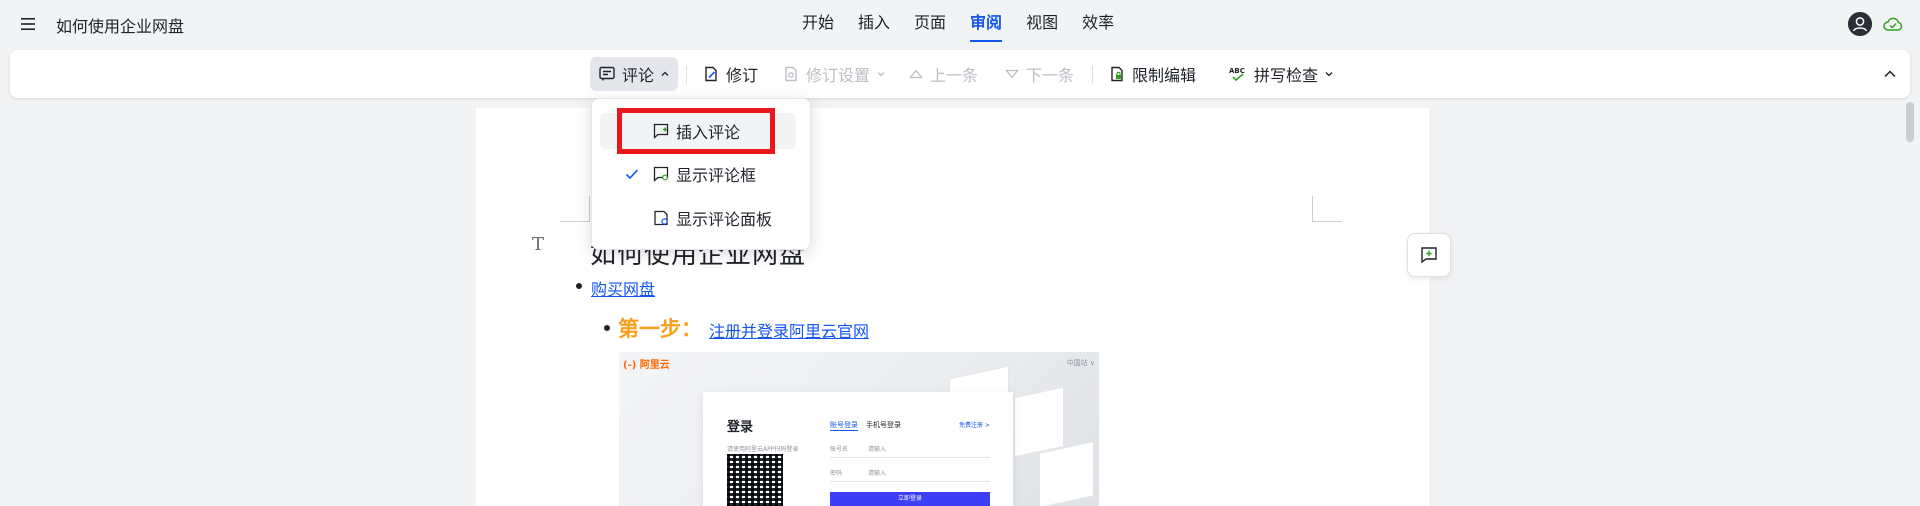  Describe the element at coordinates (910, 499) in the screenshot. I see `login-submit-button: 立即登录` at that location.